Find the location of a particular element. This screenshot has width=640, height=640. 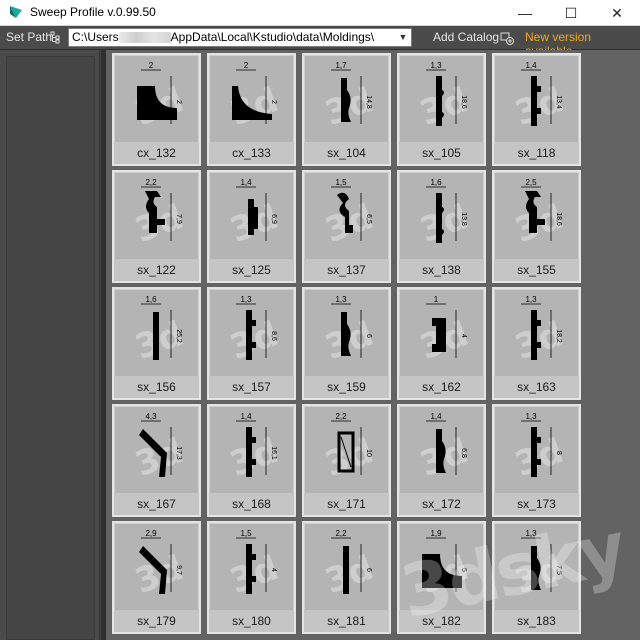

profile-name: cx_133 is located at coordinates (251, 153).